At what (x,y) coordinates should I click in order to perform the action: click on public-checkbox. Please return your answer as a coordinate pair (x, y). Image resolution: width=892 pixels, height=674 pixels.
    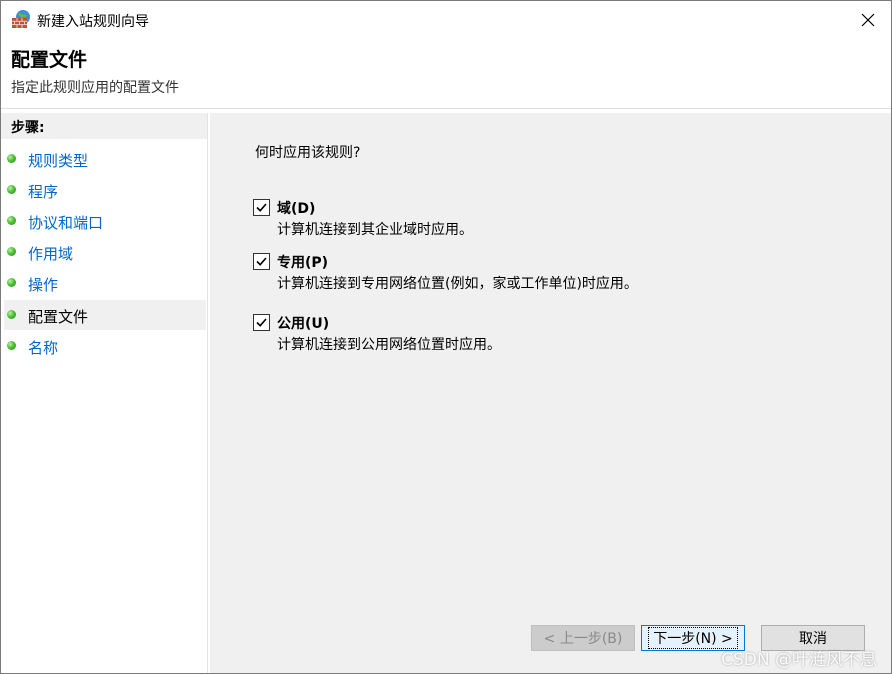
    Looking at the image, I should click on (261, 322).